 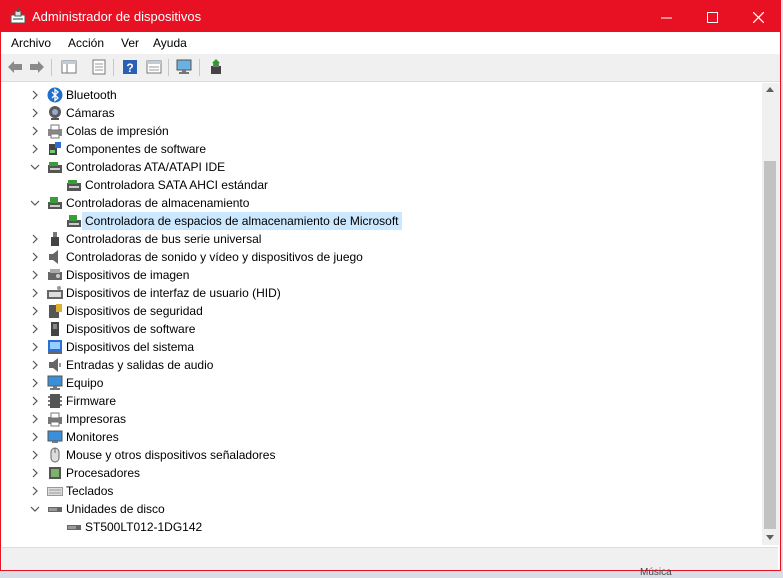 What do you see at coordinates (171, 455) in the screenshot?
I see `tree-item-label: Mouse y otros dispositivos señaladores` at bounding box center [171, 455].